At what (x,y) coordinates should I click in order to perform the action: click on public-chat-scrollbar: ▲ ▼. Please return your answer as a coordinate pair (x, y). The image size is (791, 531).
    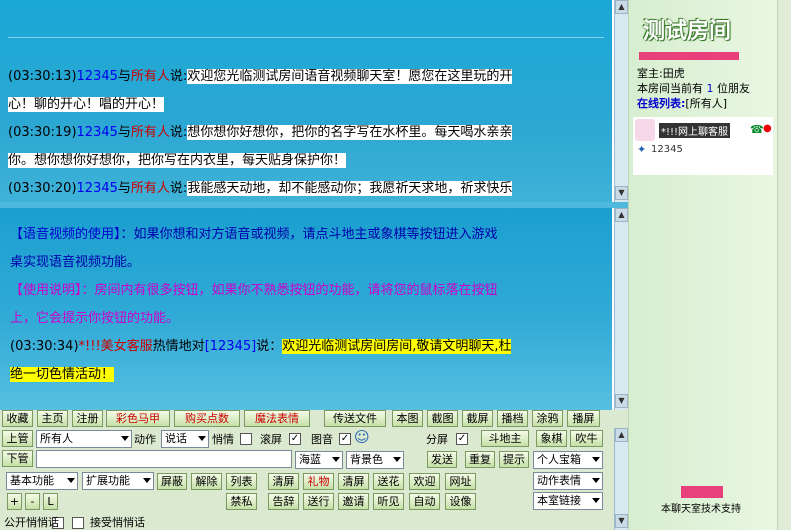
    Looking at the image, I should click on (621, 101).